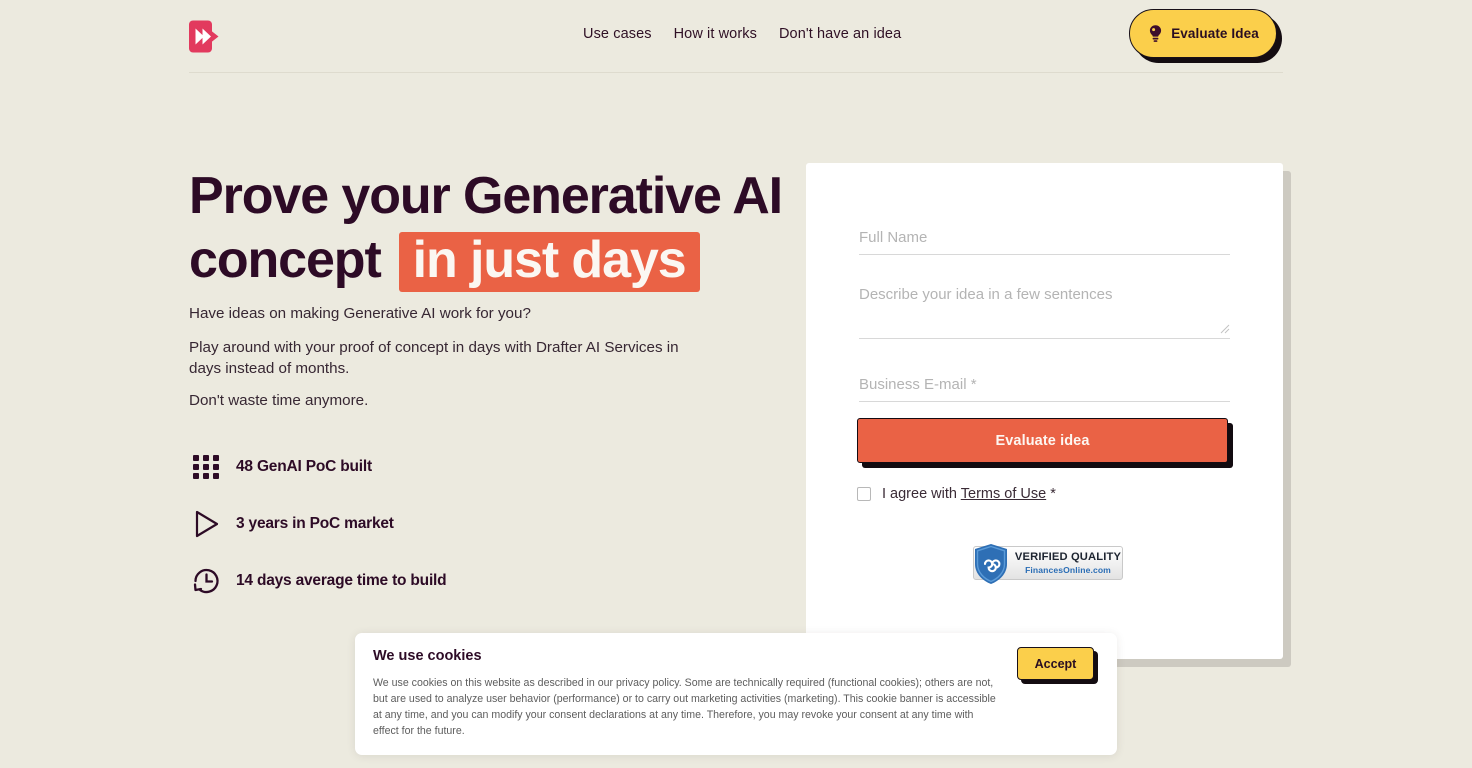 The height and width of the screenshot is (768, 1472). I want to click on stat-item-average-build-time: 14 days average time to build, so click(318, 581).